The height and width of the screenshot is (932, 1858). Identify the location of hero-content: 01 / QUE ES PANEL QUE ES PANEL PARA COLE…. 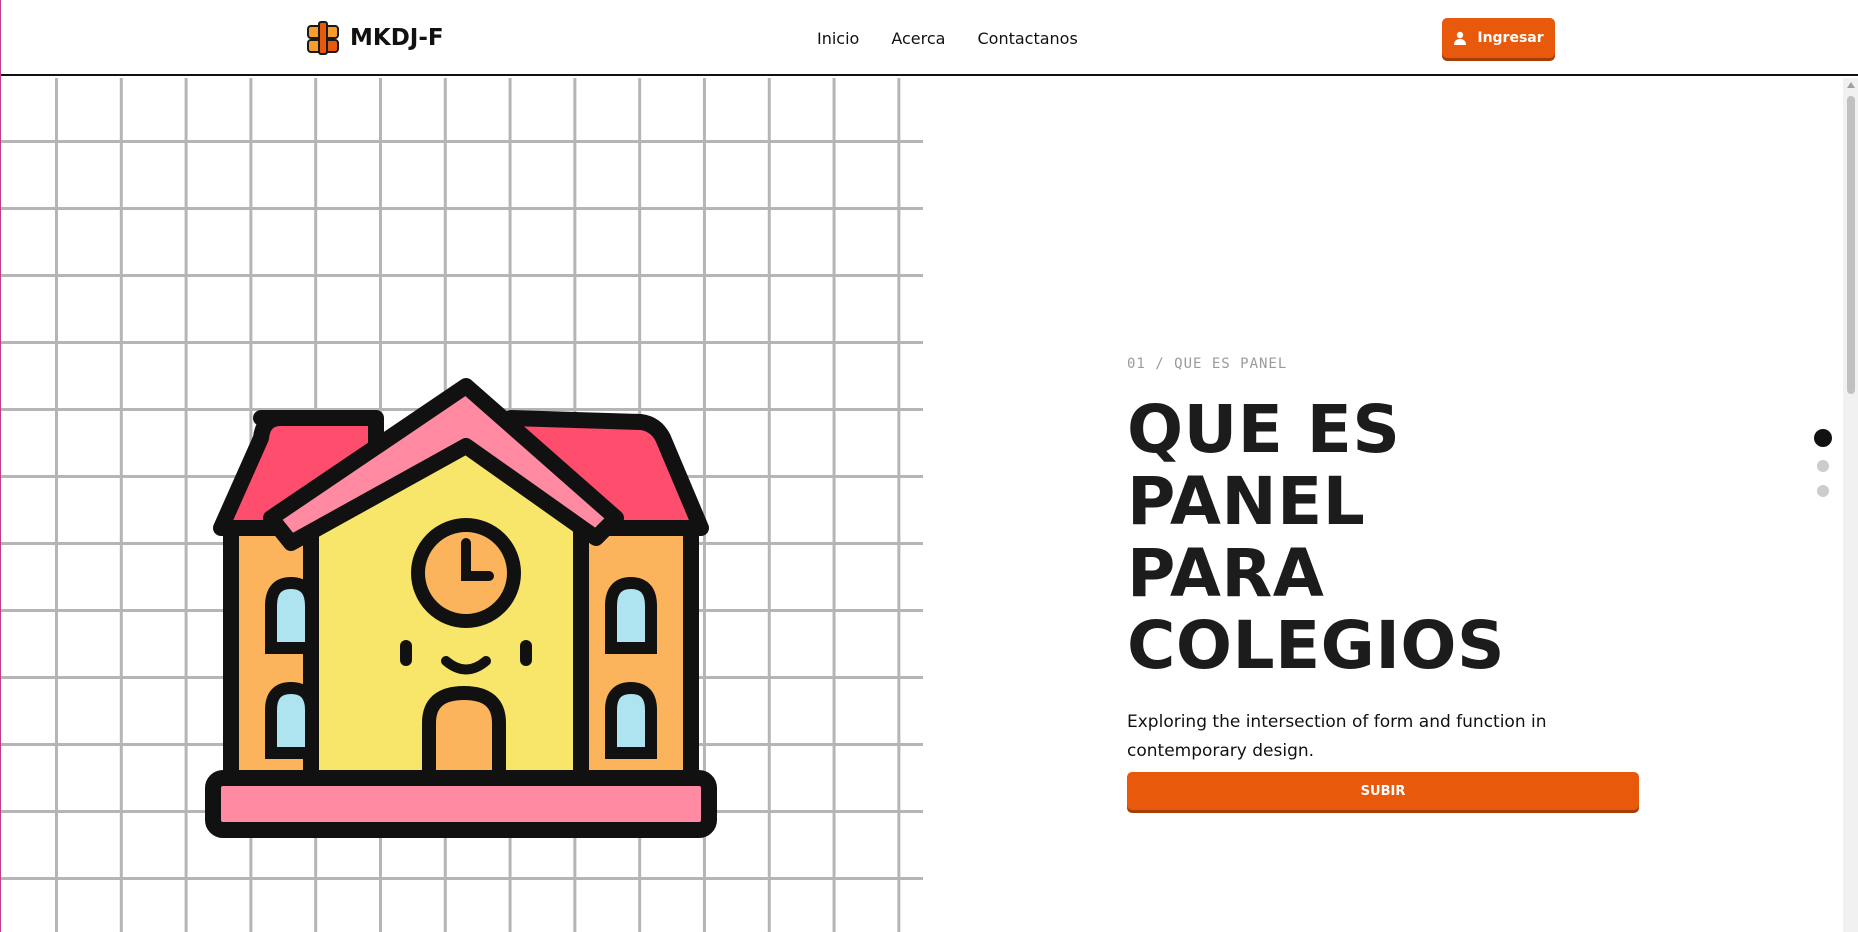
(1387, 583).